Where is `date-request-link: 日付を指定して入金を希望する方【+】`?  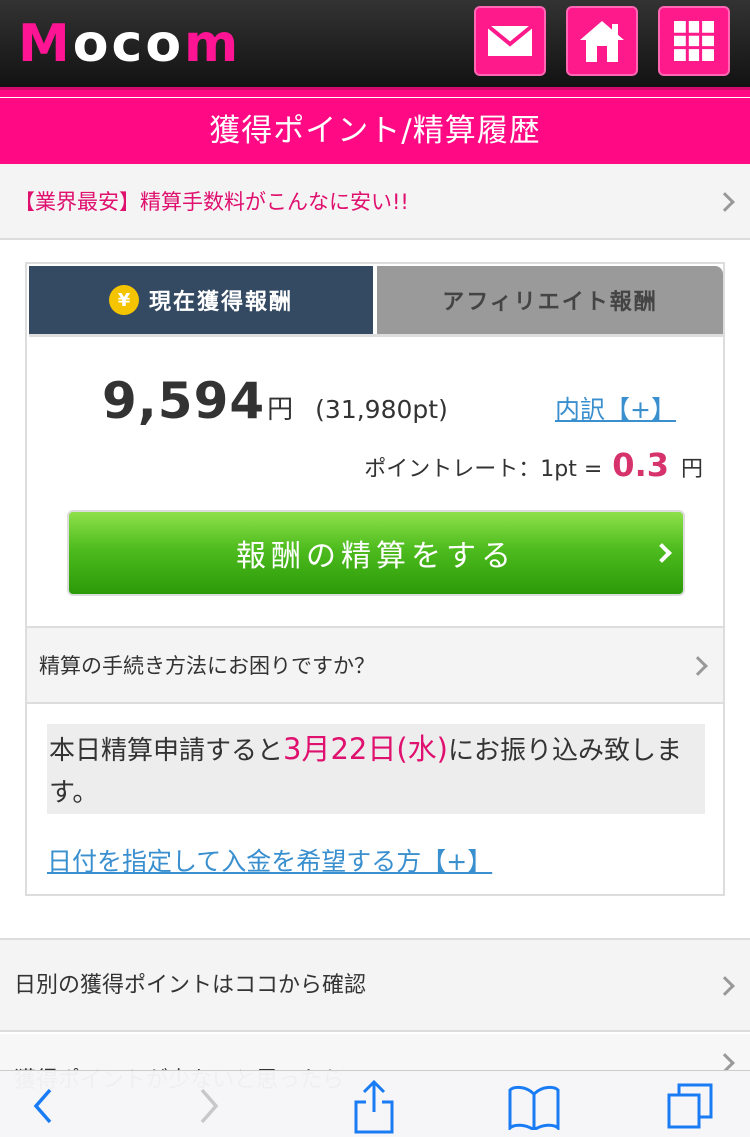 date-request-link: 日付を指定して入金を希望する方【+】 is located at coordinates (269, 860).